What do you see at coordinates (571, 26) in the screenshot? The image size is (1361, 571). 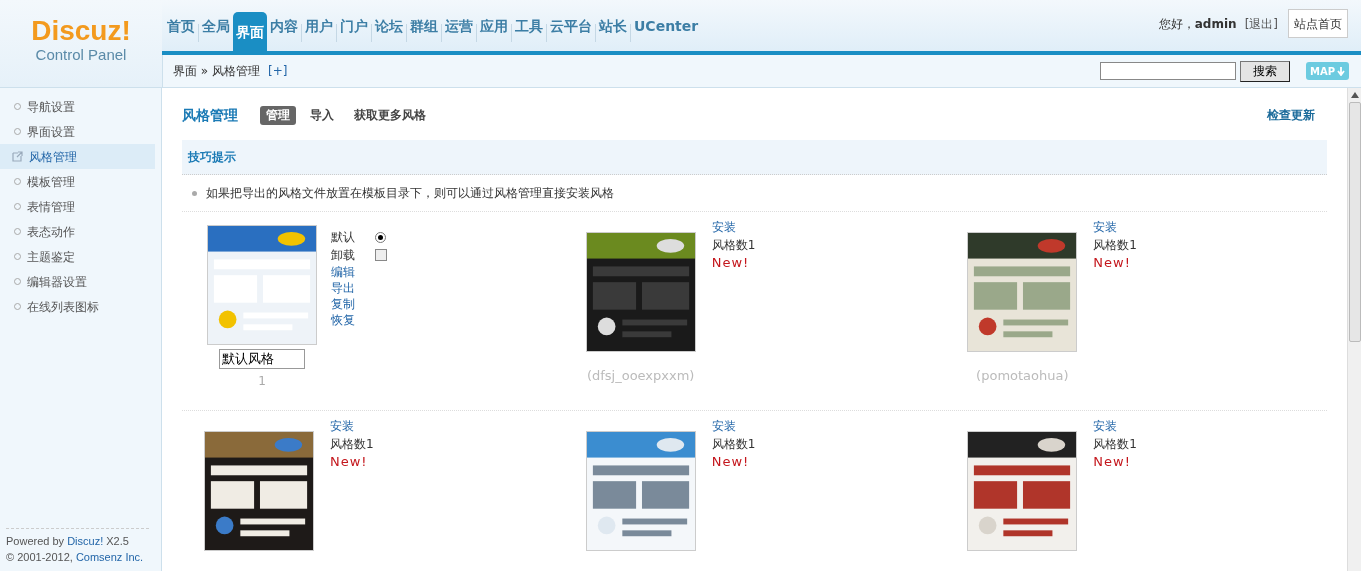 I see `nav-tab: 云平台` at bounding box center [571, 26].